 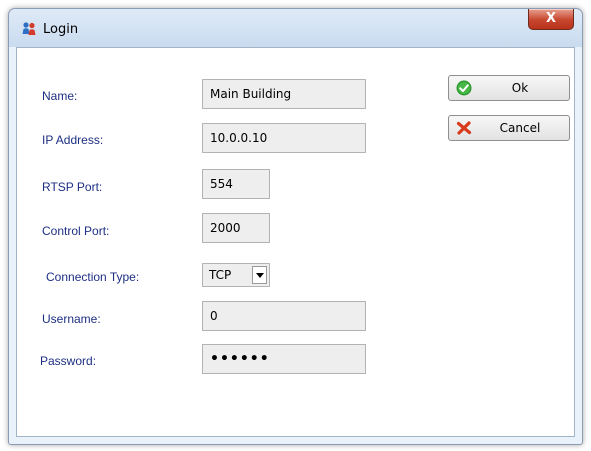 I want to click on ok-button: Ok, so click(x=509, y=88).